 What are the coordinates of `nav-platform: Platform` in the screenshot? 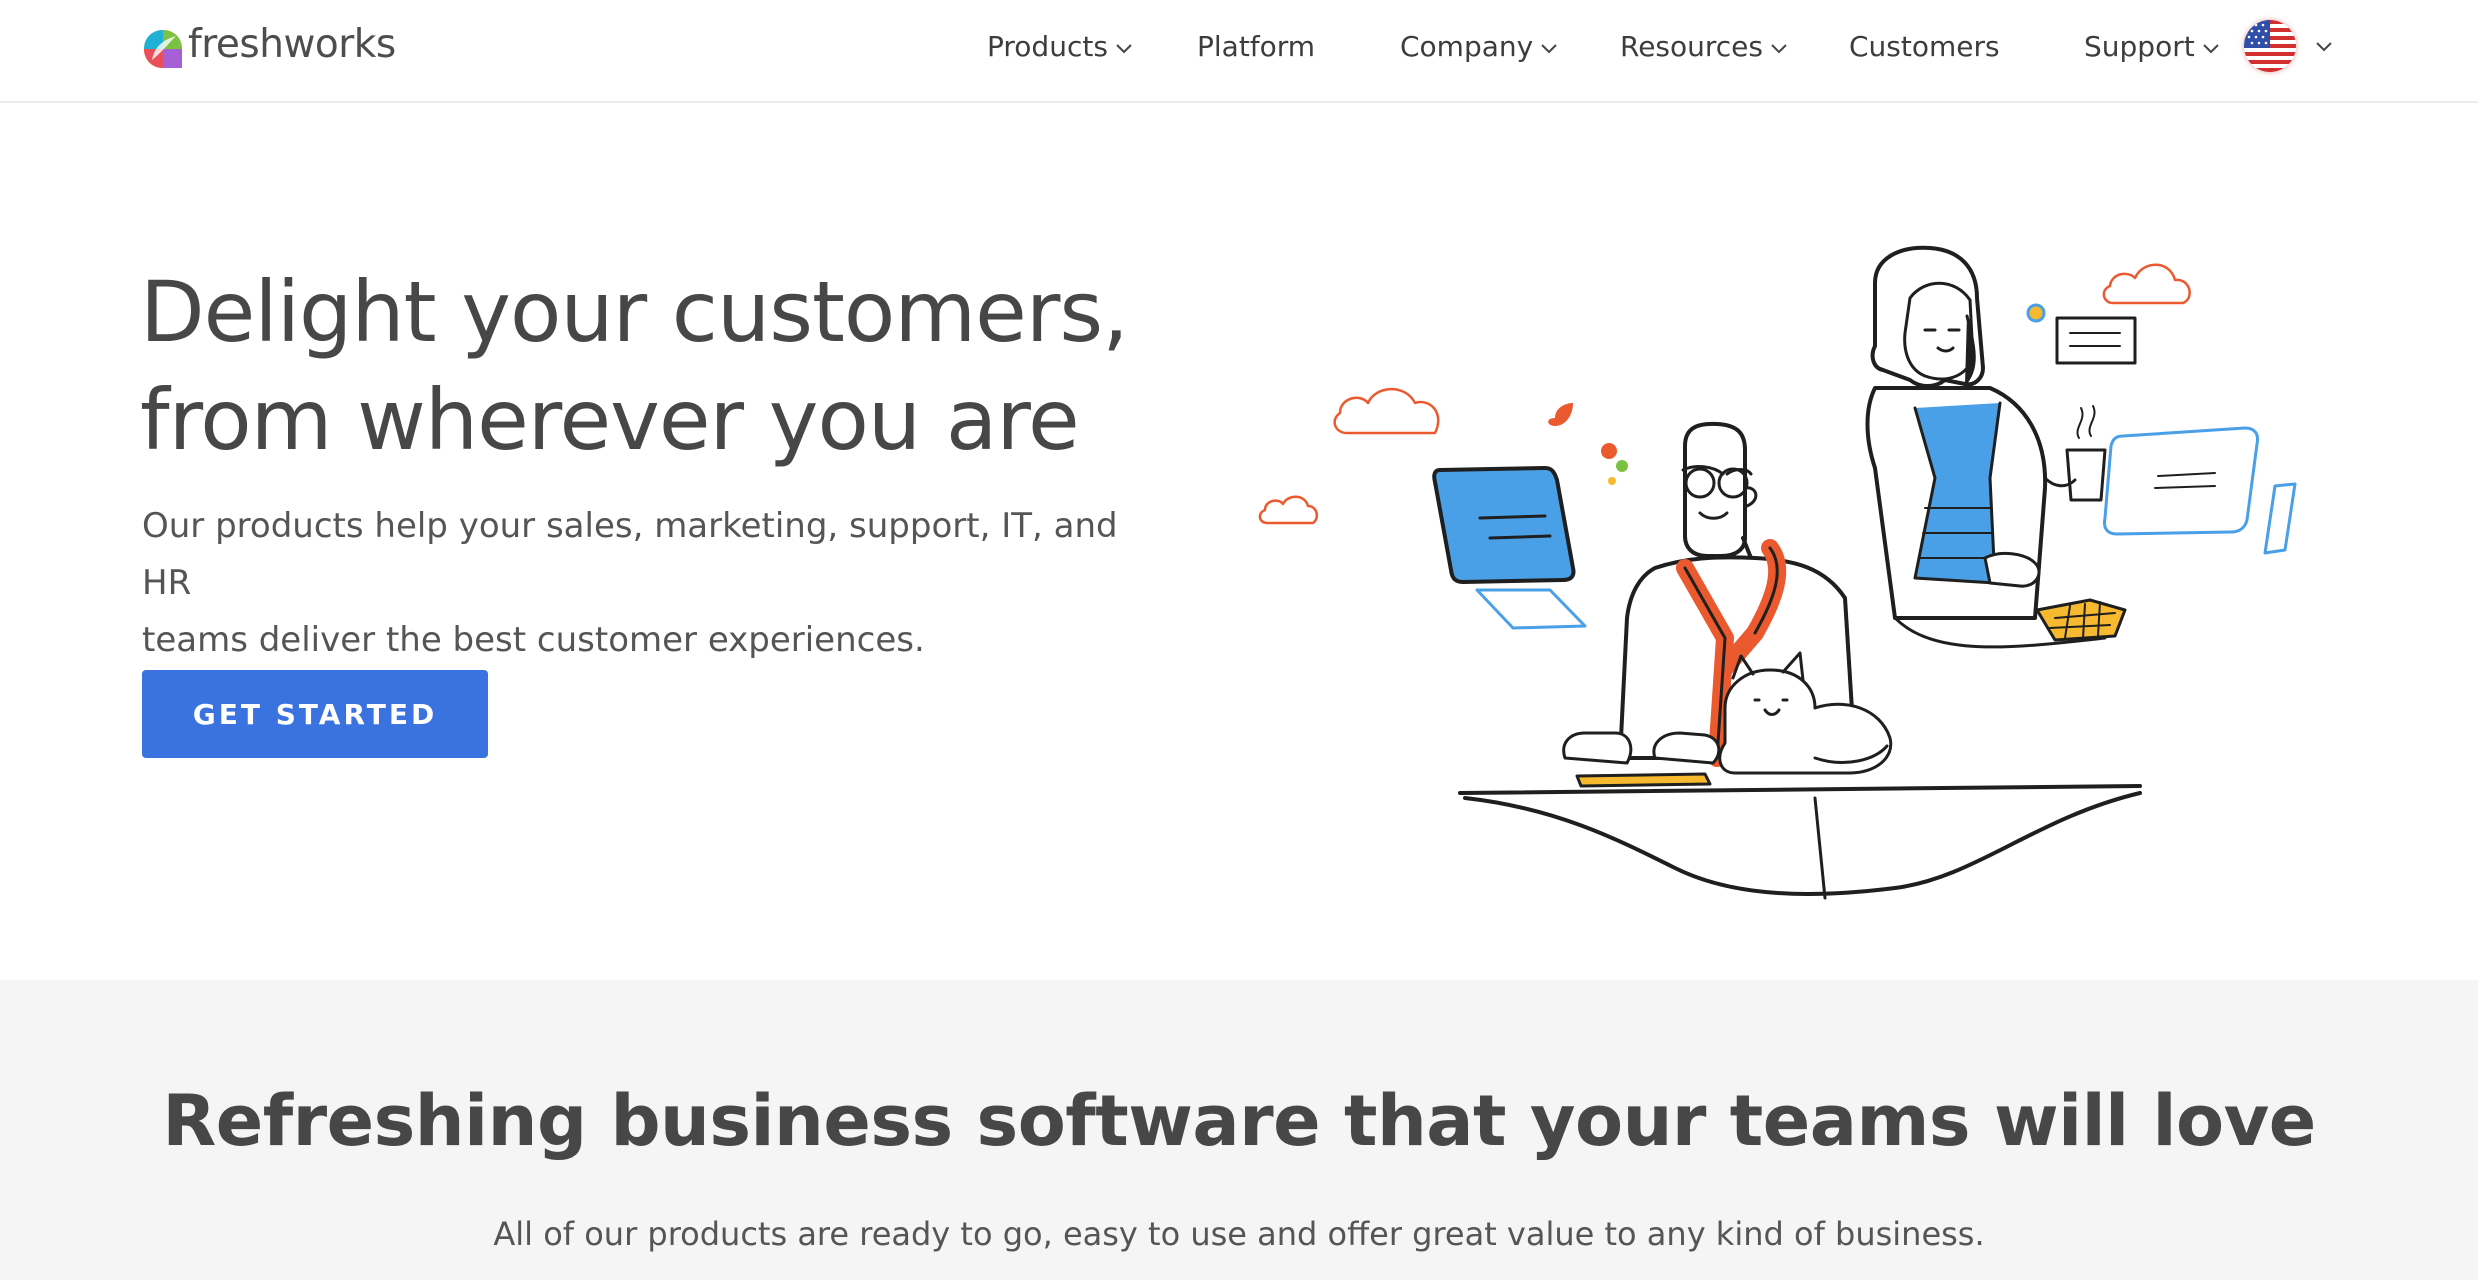 It's located at (1256, 46).